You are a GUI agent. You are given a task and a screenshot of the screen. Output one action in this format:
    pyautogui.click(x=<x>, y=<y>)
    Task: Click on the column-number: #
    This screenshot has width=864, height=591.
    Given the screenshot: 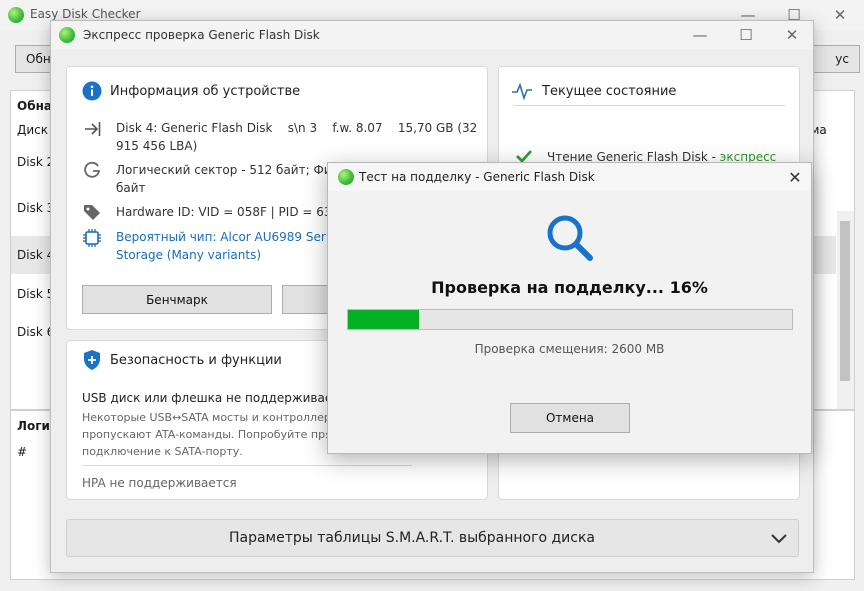 What is the action you would take?
    pyautogui.click(x=22, y=452)
    